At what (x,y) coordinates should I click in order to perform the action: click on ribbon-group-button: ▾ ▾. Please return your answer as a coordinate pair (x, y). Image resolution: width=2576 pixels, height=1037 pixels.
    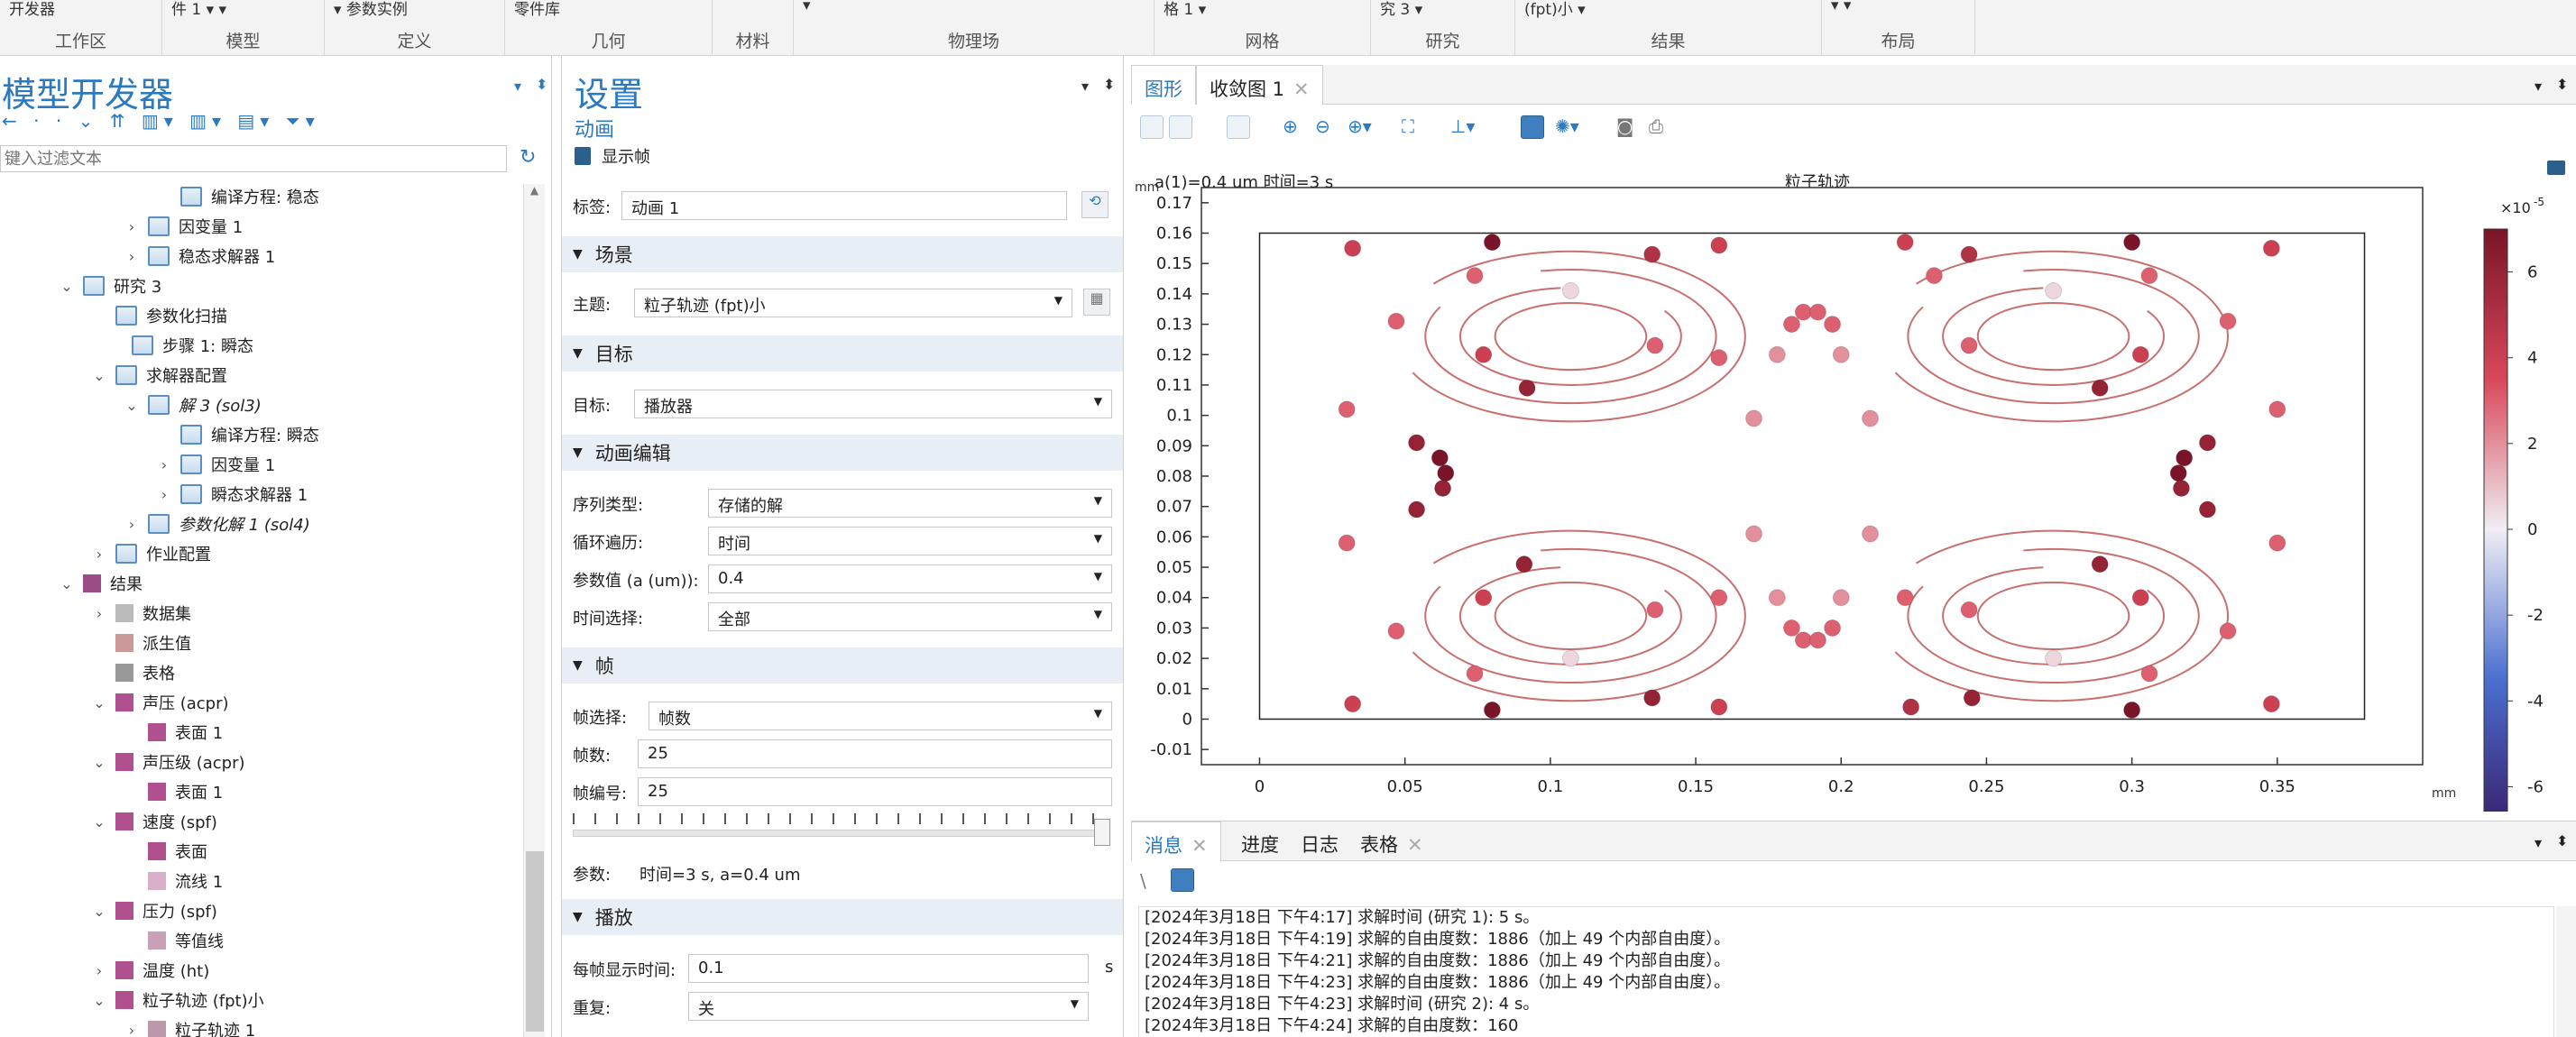
    Looking at the image, I should click on (1841, 7).